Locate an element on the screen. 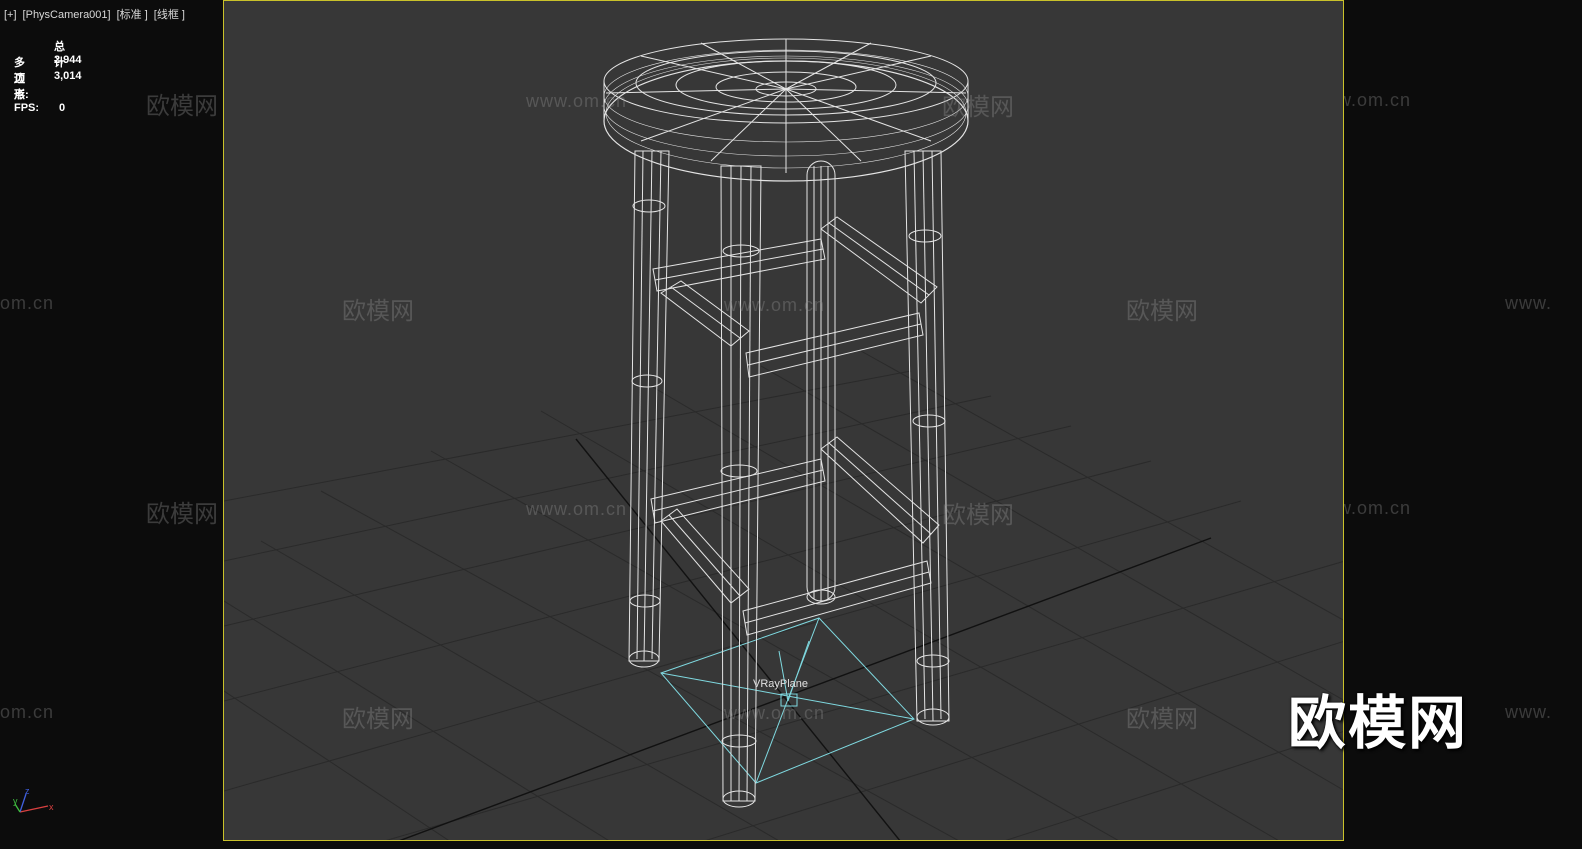 This screenshot has width=1582, height=849. viewport-label: [+] [PhysCamera001] [标准 ] [线框 ] is located at coordinates (97, 14).